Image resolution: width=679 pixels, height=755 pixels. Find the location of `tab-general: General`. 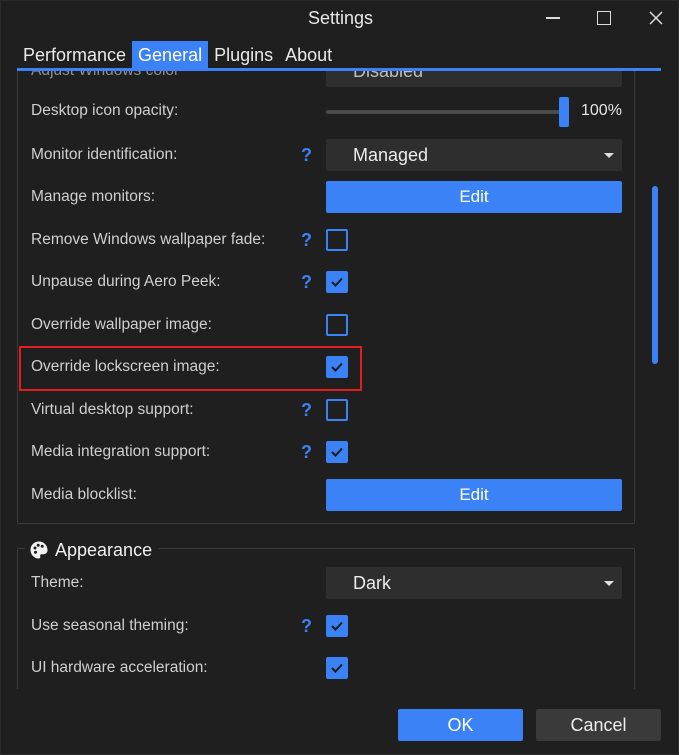

tab-general: General is located at coordinates (170, 55).